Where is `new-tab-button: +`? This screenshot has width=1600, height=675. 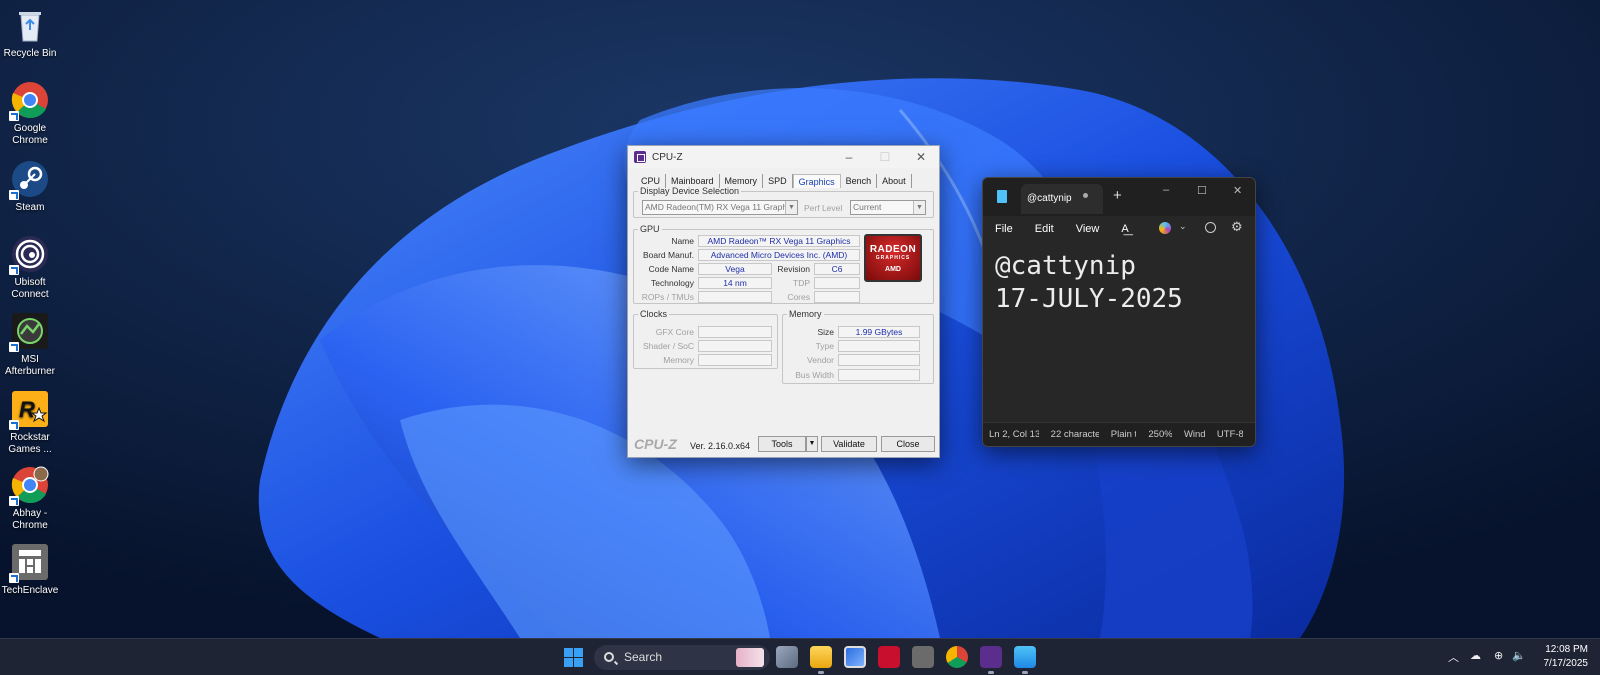
new-tab-button: + is located at coordinates (1117, 195).